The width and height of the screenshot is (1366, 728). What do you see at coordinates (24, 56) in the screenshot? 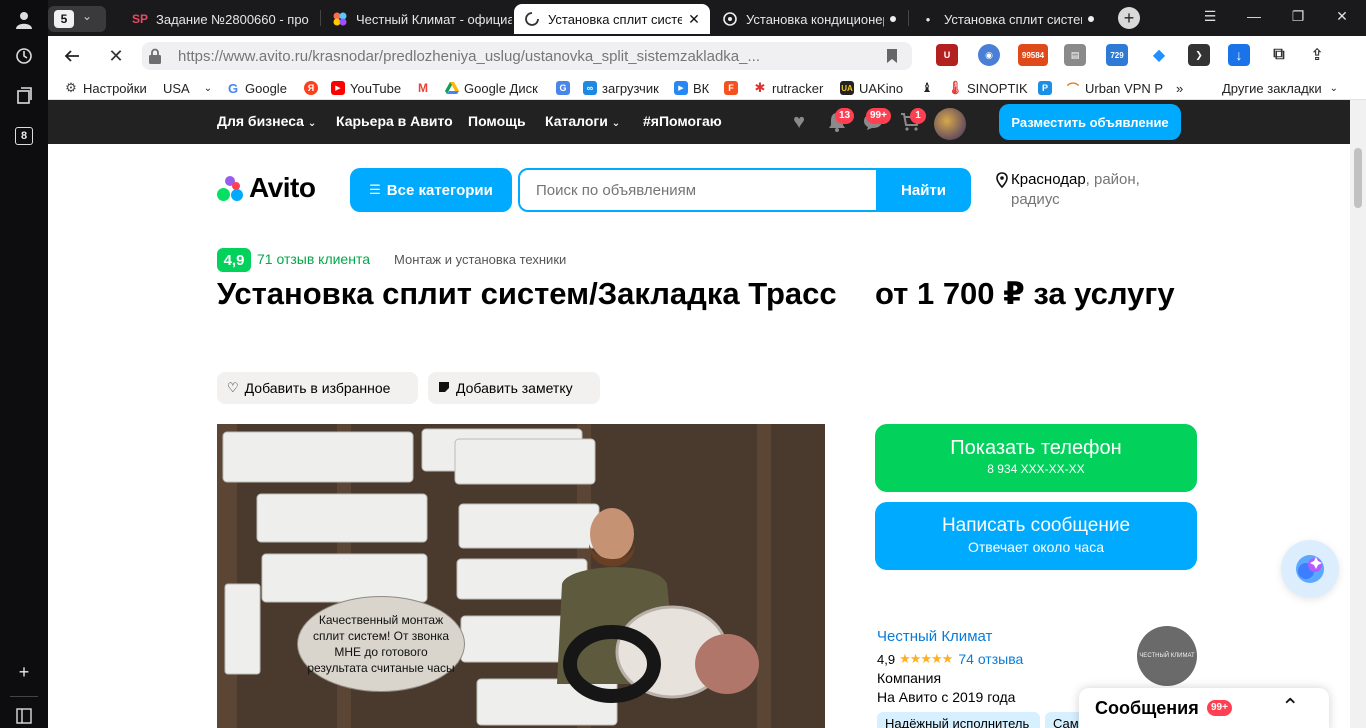
I see `history-icon` at bounding box center [24, 56].